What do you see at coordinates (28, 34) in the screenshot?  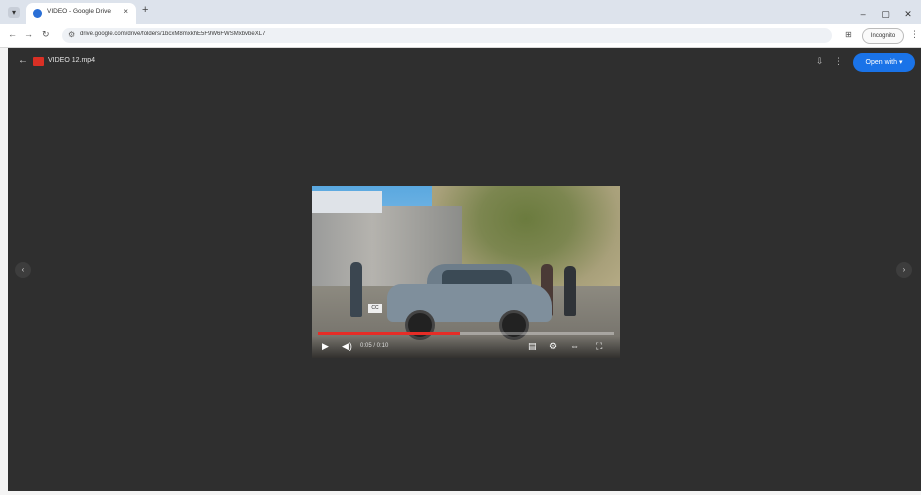 I see `forward-button: →` at bounding box center [28, 34].